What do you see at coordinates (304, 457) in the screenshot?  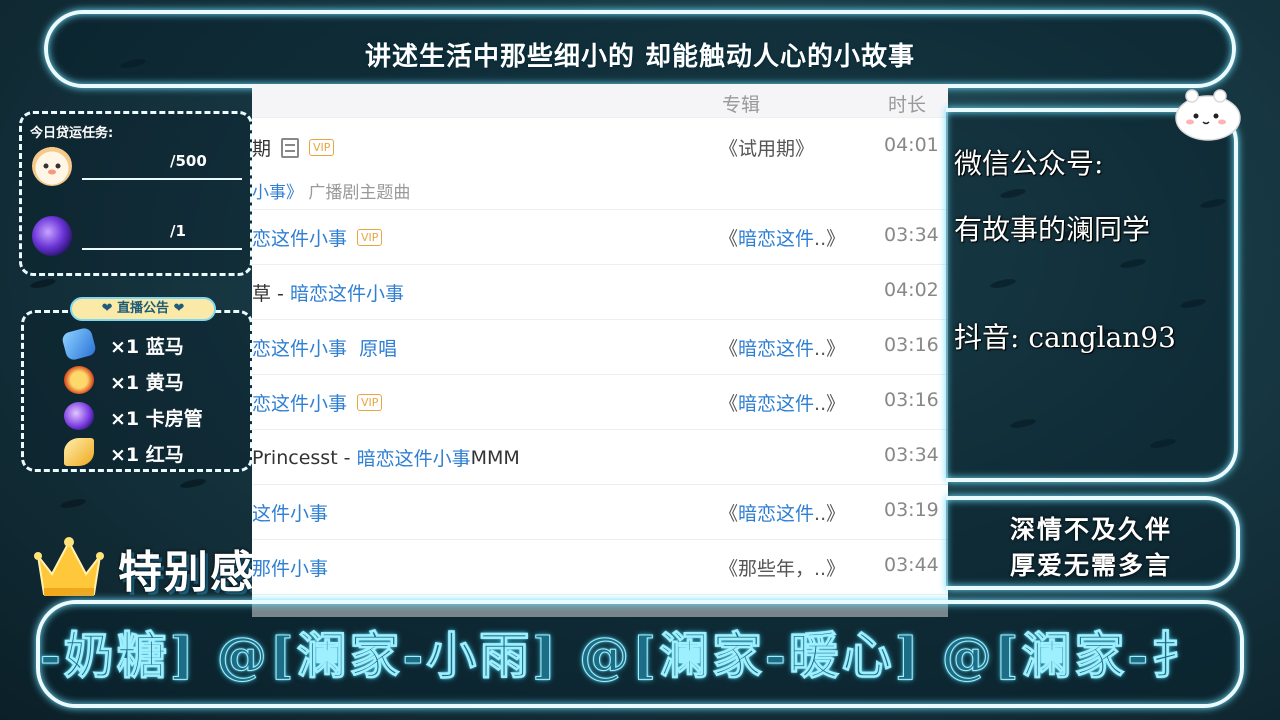 I see `song-title-text: Princesst -` at bounding box center [304, 457].